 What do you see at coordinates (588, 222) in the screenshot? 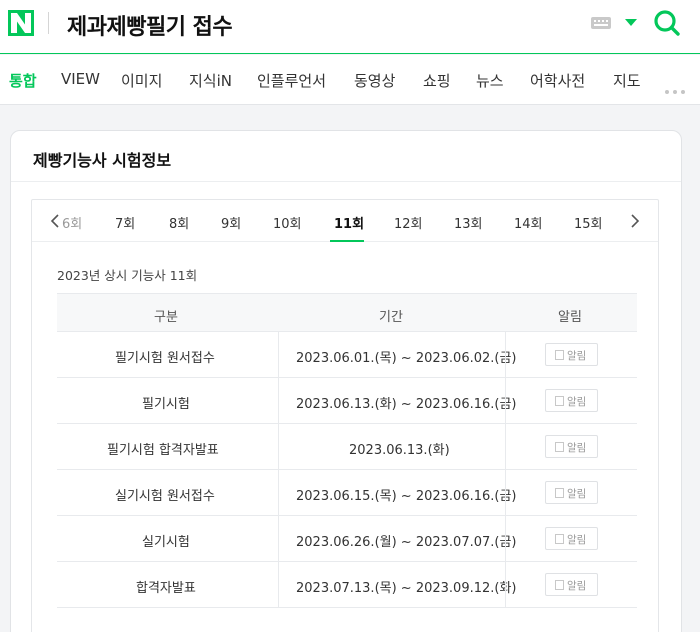
I see `round-tab: 15회` at bounding box center [588, 222].